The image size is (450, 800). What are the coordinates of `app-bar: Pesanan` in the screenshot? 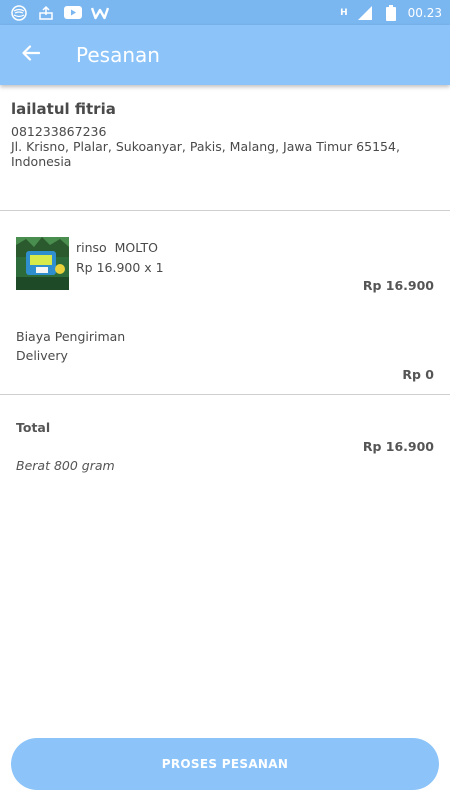 It's located at (225, 55).